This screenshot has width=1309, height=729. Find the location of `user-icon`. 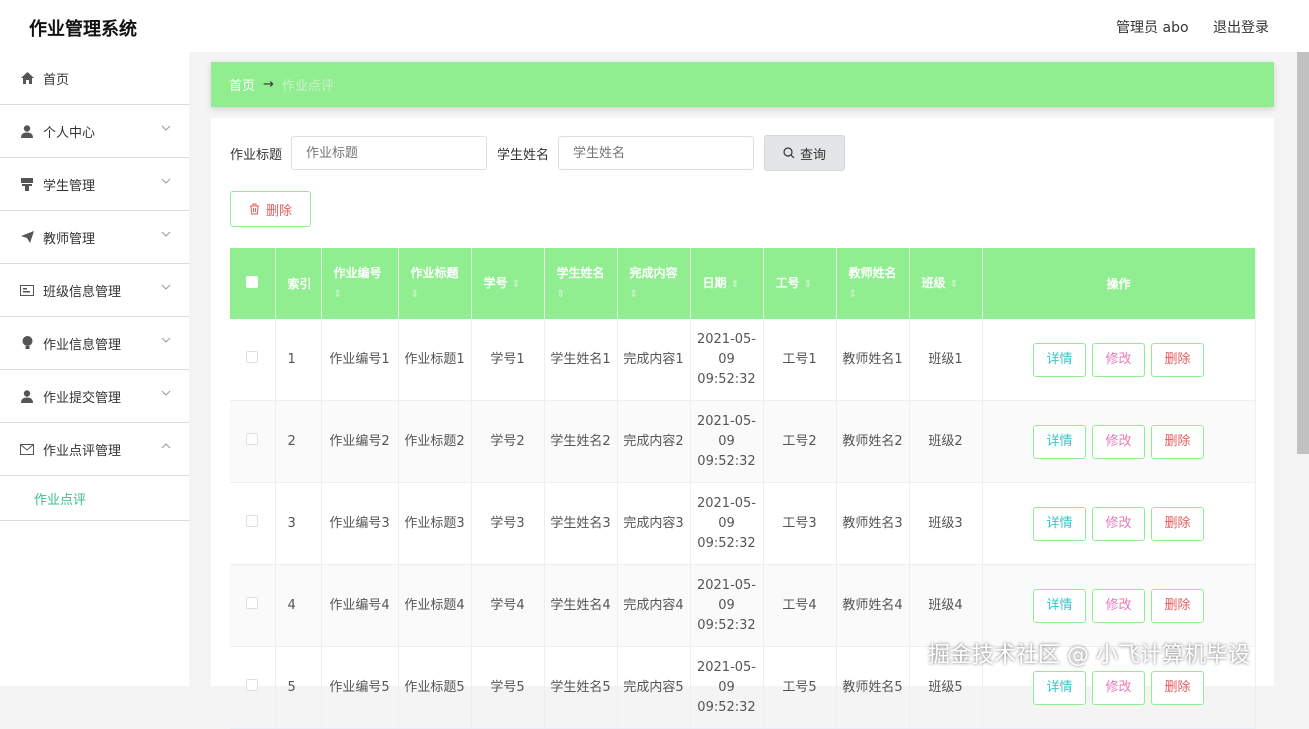

user-icon is located at coordinates (27, 396).